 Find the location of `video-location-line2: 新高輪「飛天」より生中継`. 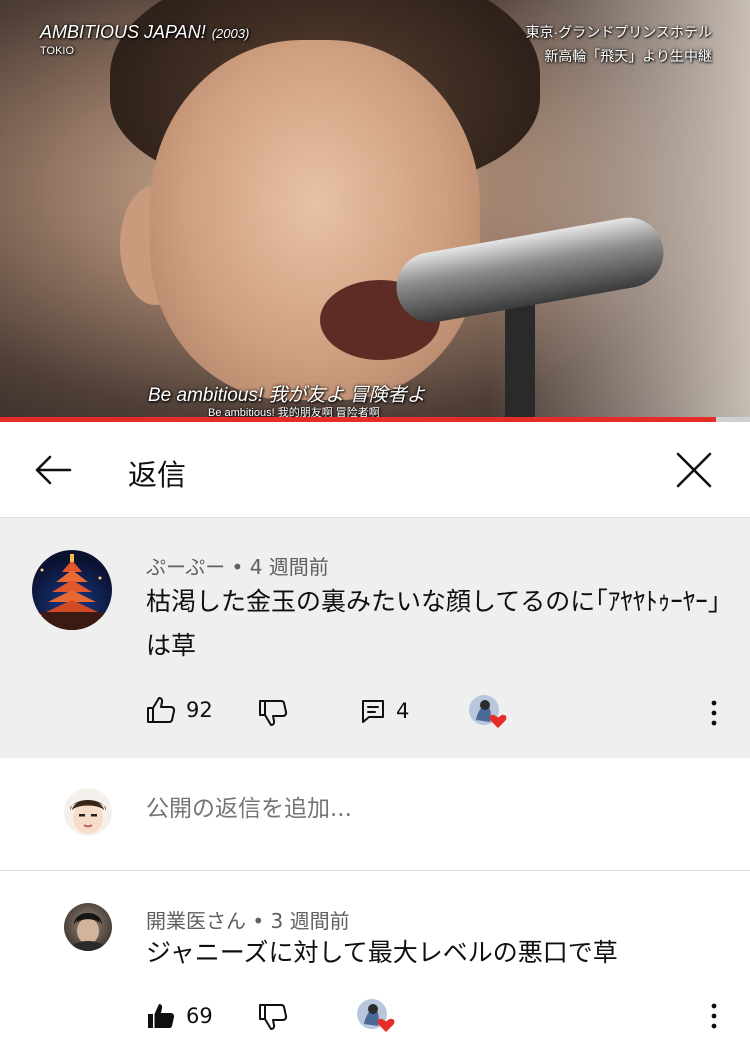

video-location-line2: 新高輪「飛天」より生中継 is located at coordinates (628, 56).